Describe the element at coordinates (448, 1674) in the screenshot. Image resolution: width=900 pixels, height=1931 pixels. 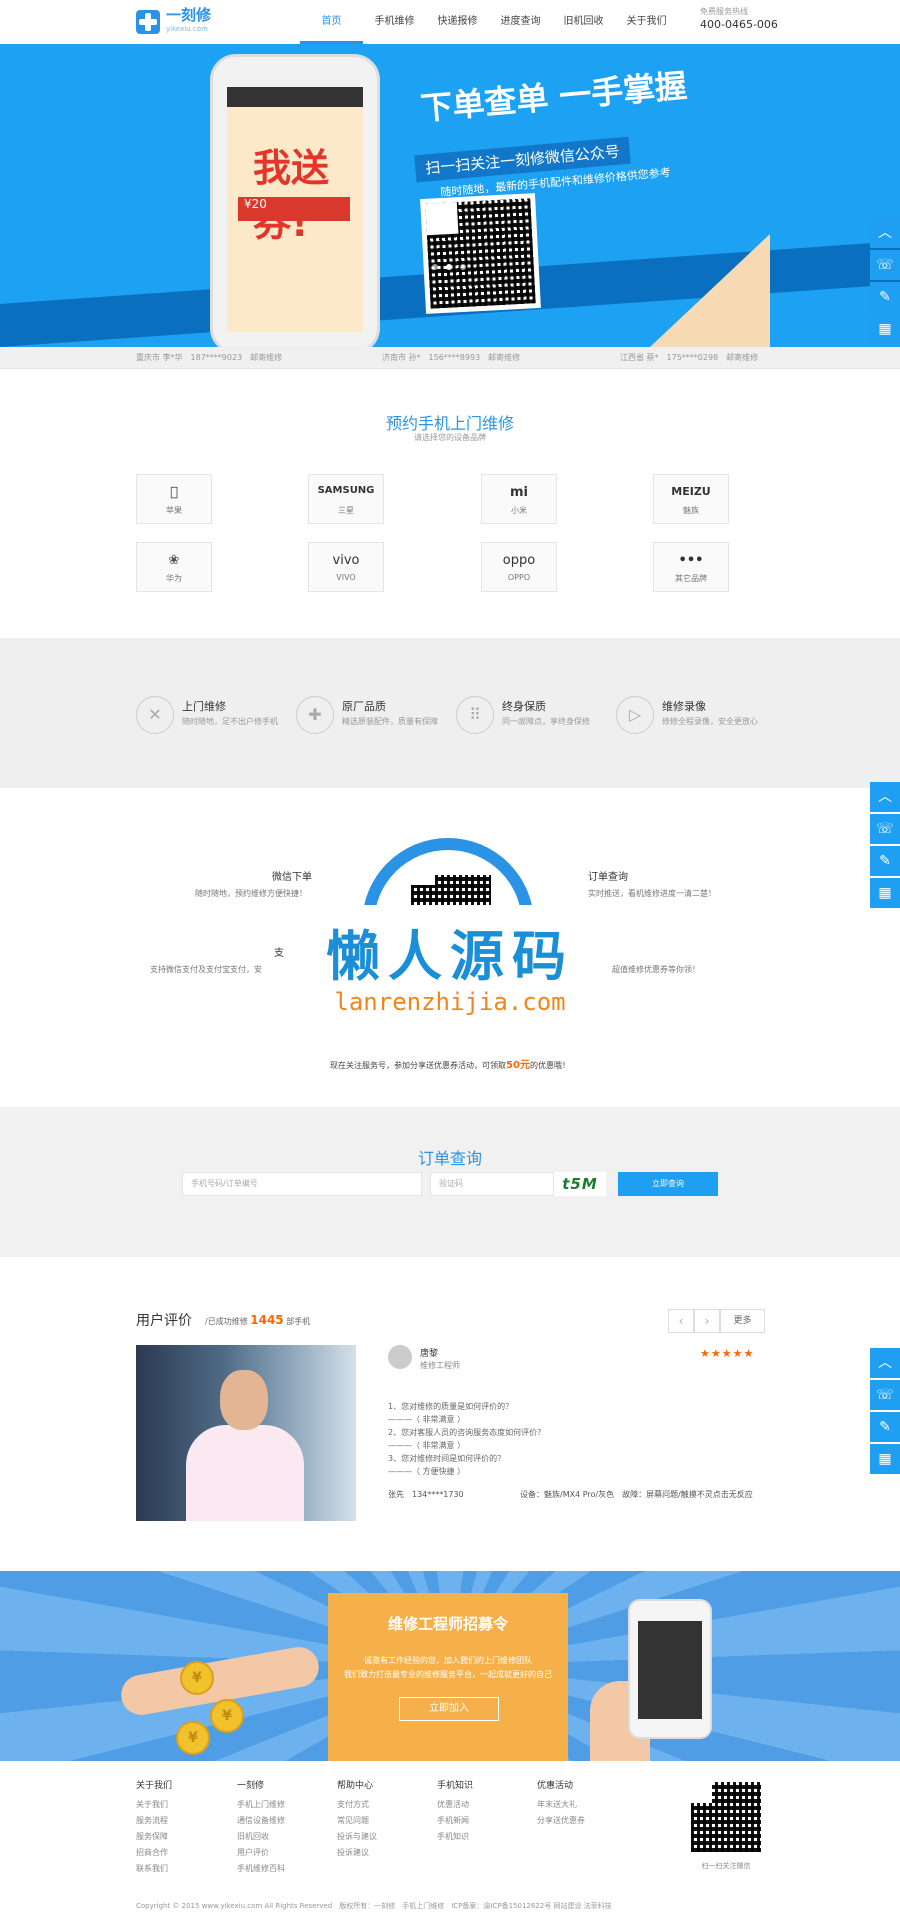
I see `recruit-line: 我们致力打造最专业的维修服务平台，一起成就更好的自己` at that location.